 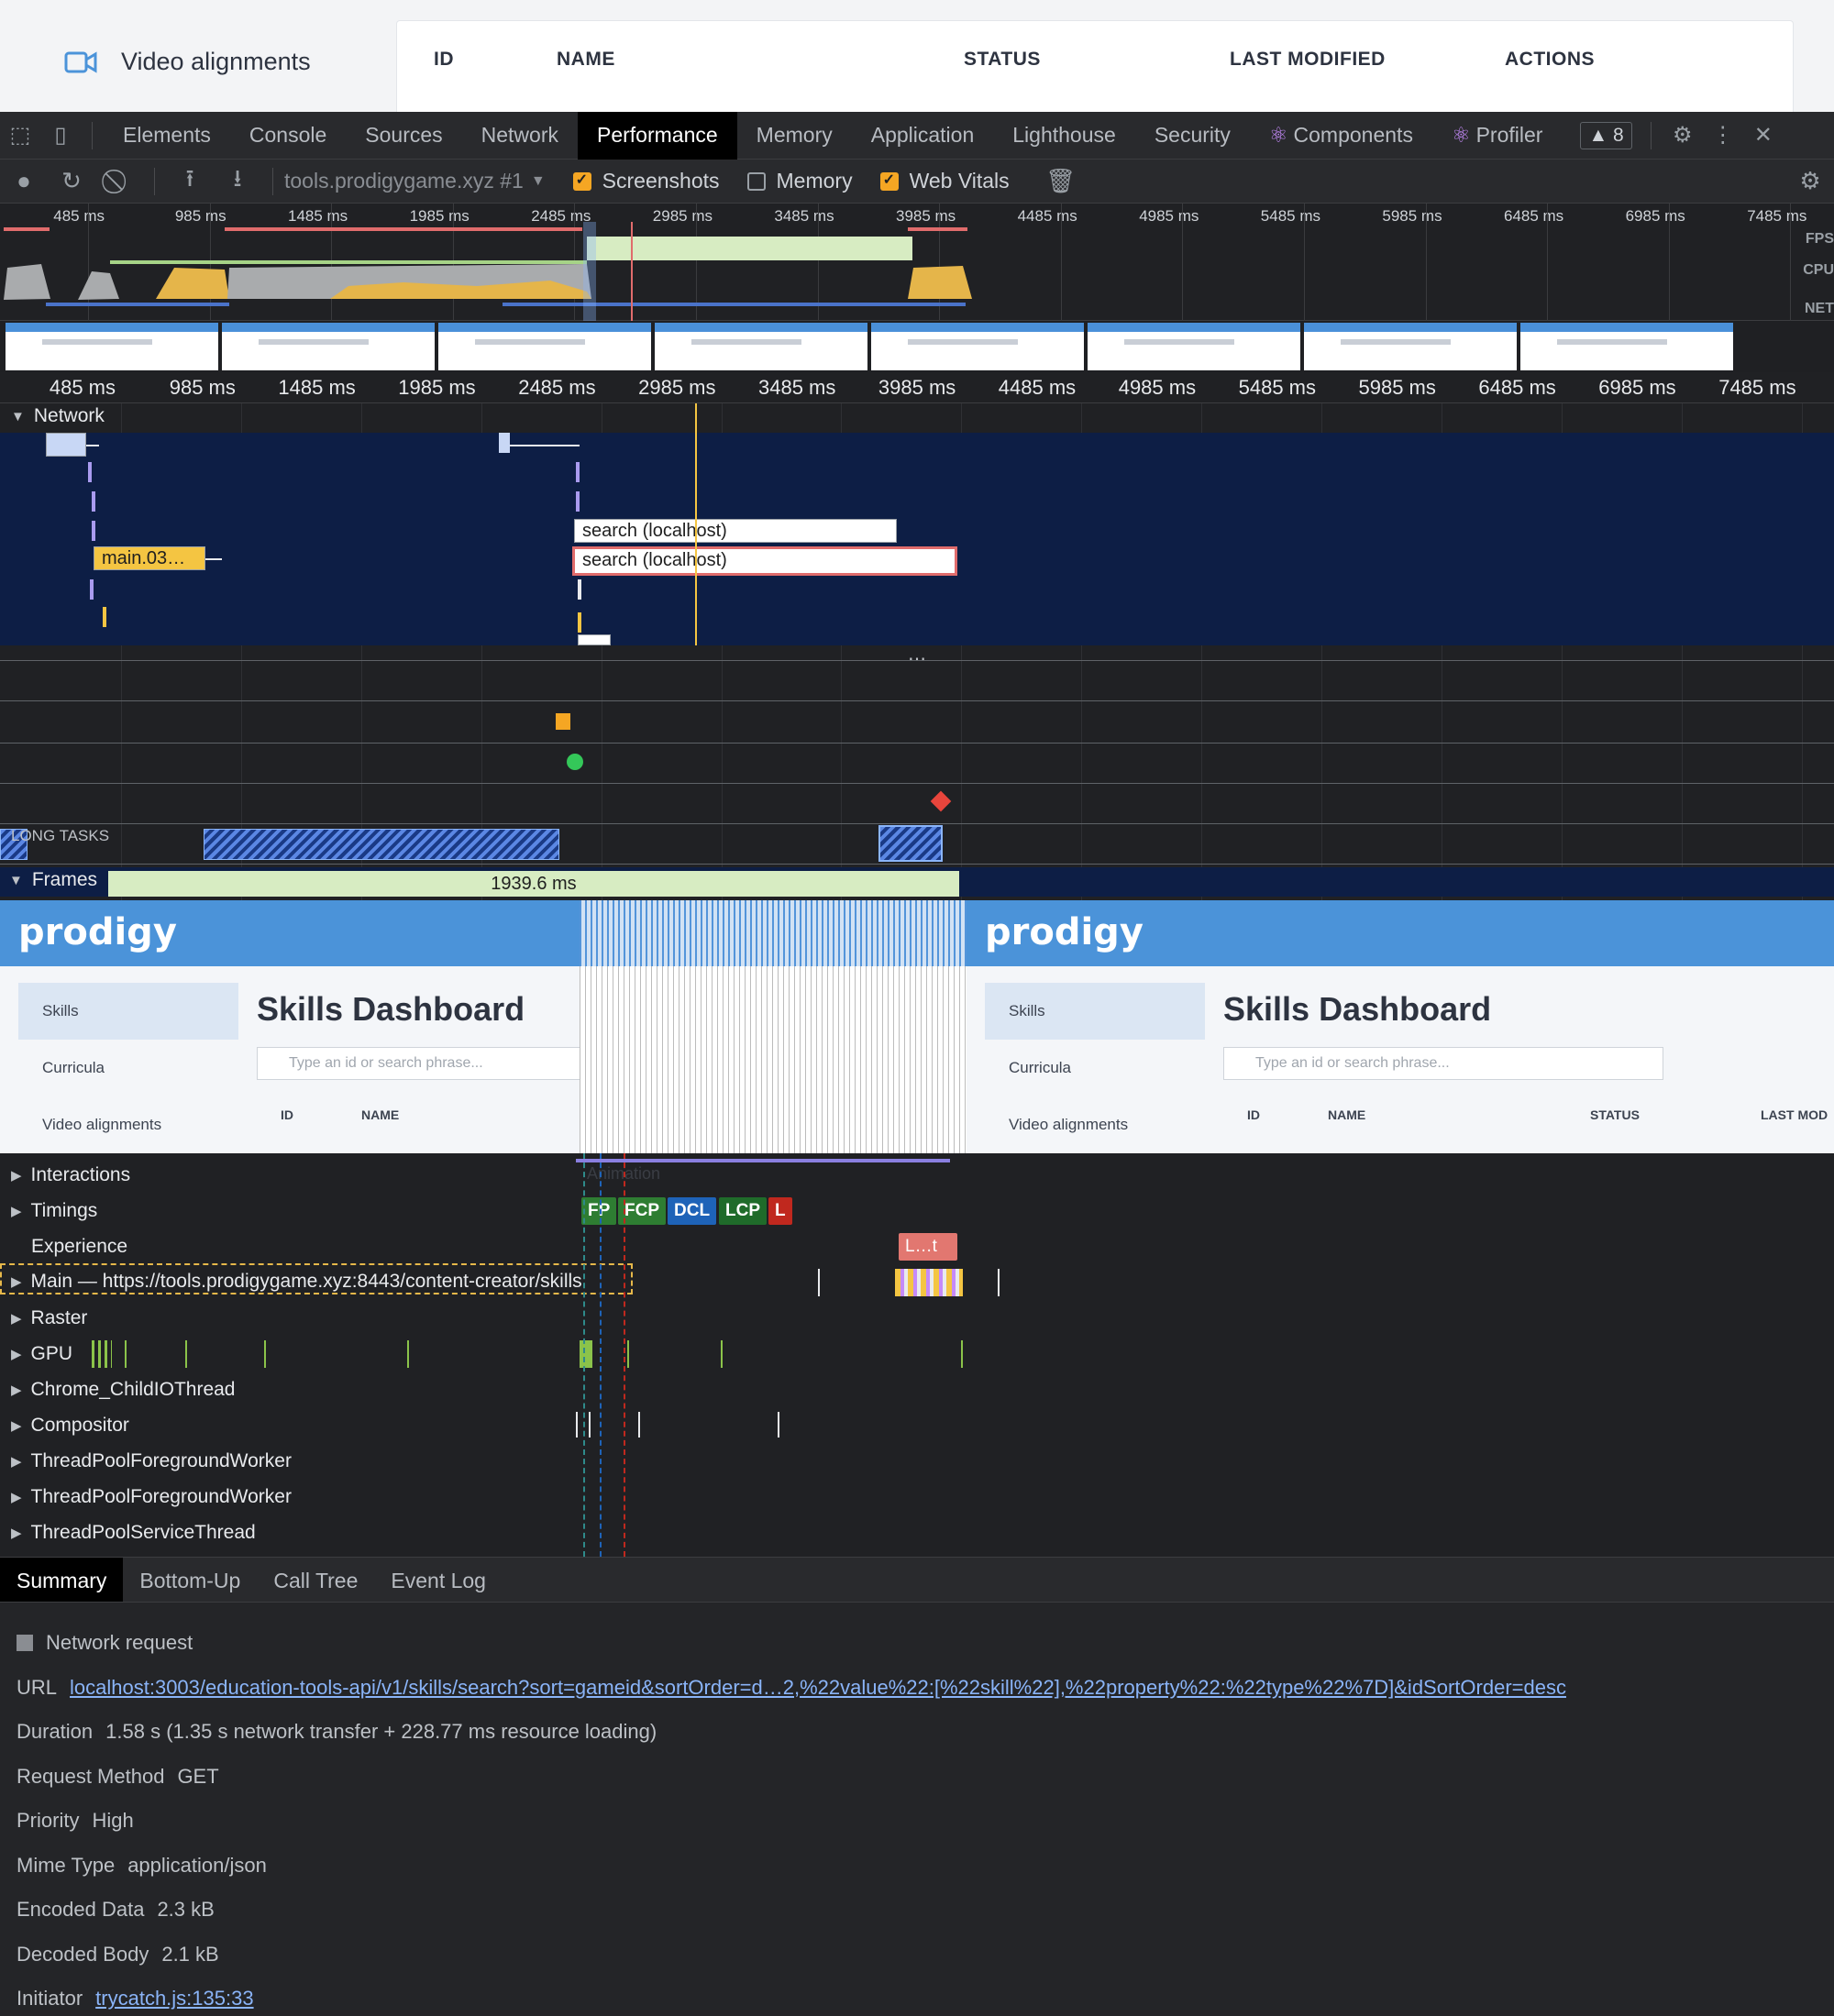 I want to click on timing-dcl: DCL, so click(x=692, y=1211).